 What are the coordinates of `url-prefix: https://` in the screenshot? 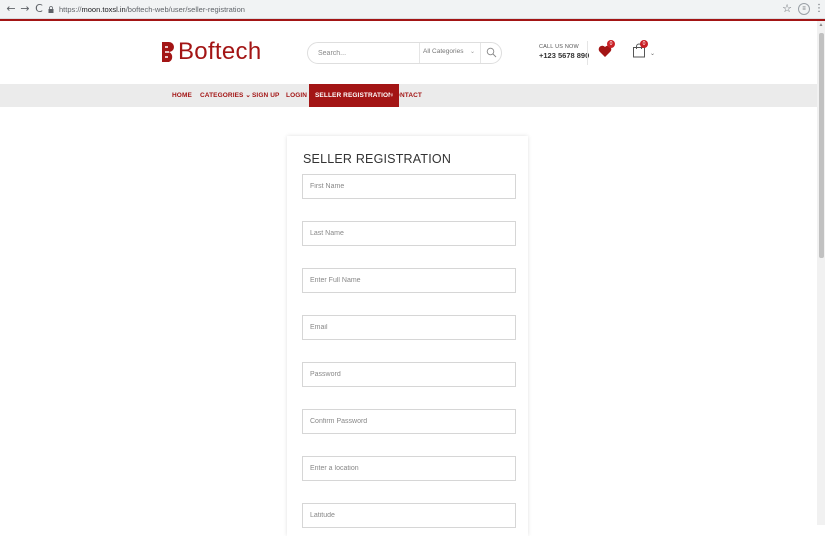 It's located at (70, 9).